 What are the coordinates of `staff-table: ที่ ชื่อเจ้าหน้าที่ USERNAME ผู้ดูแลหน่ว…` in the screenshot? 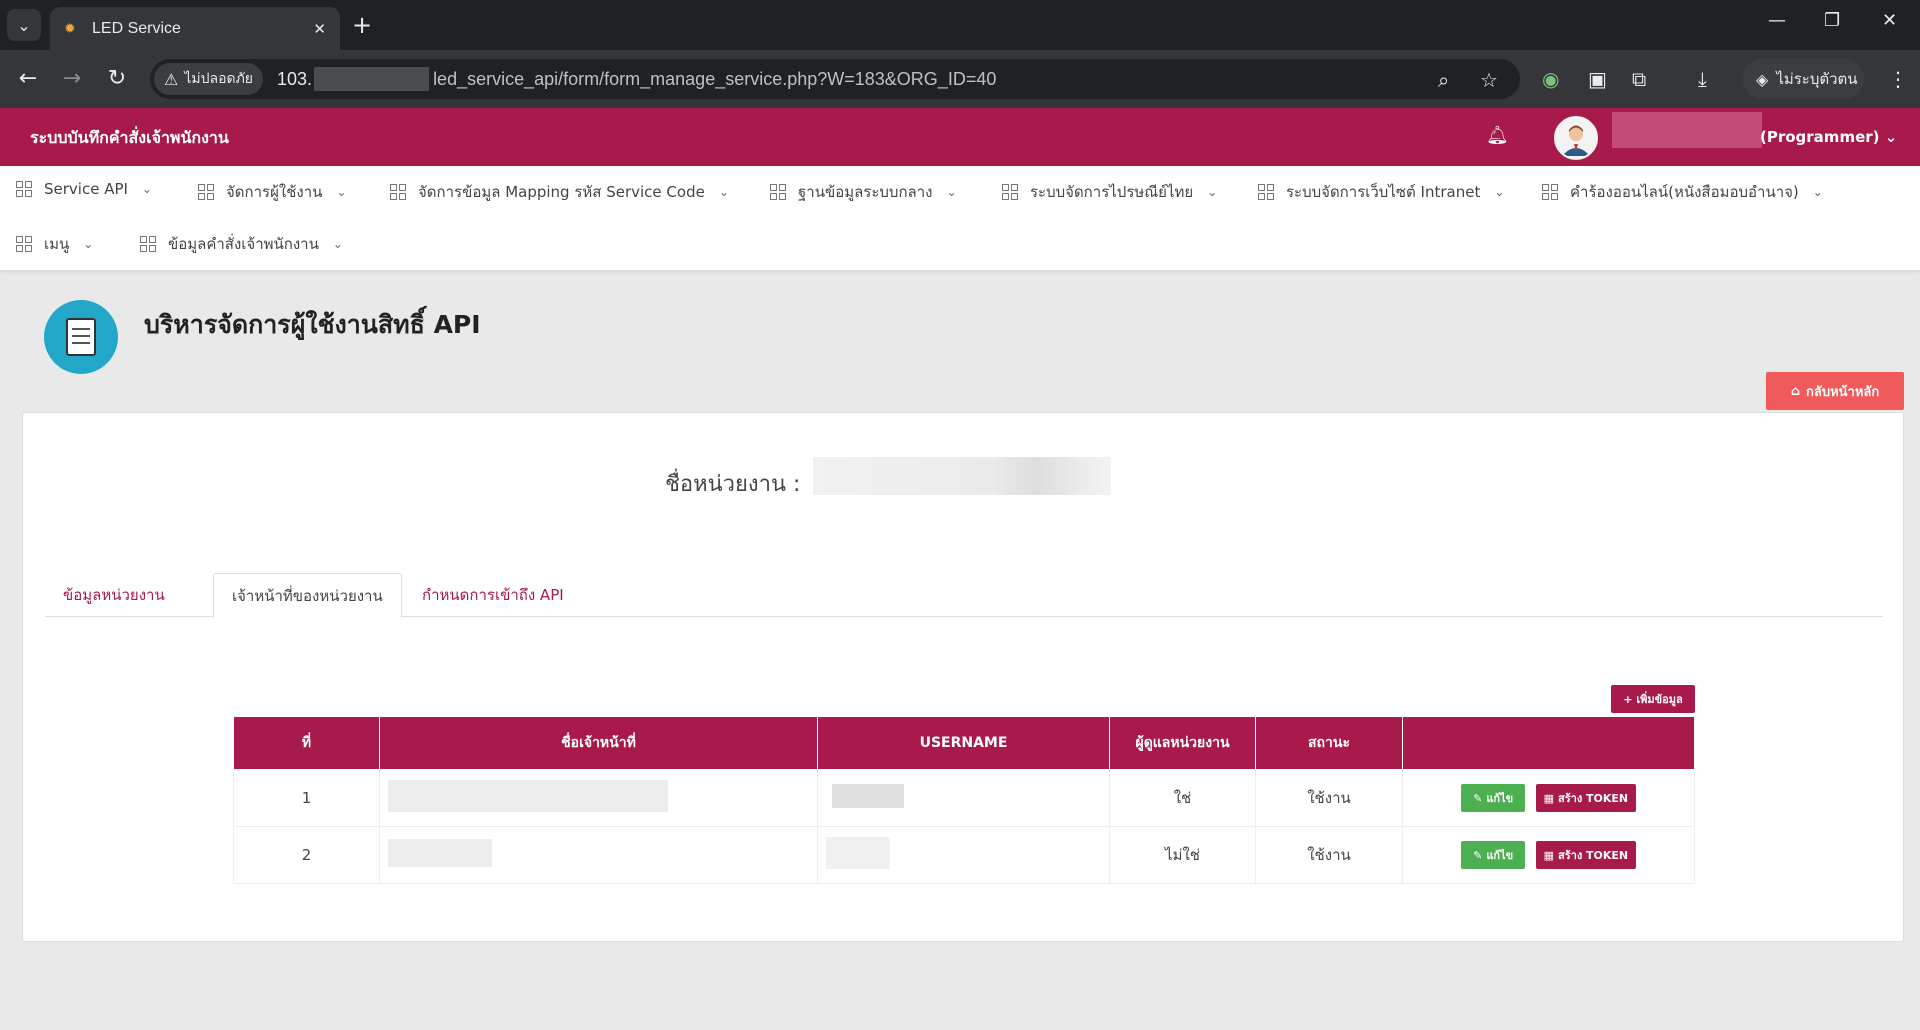 It's located at (964, 800).